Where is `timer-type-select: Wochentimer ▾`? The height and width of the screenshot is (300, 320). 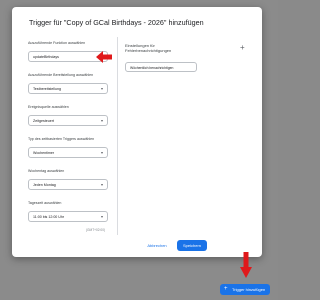
timer-type-select: Wochentimer ▾ is located at coordinates (68, 152).